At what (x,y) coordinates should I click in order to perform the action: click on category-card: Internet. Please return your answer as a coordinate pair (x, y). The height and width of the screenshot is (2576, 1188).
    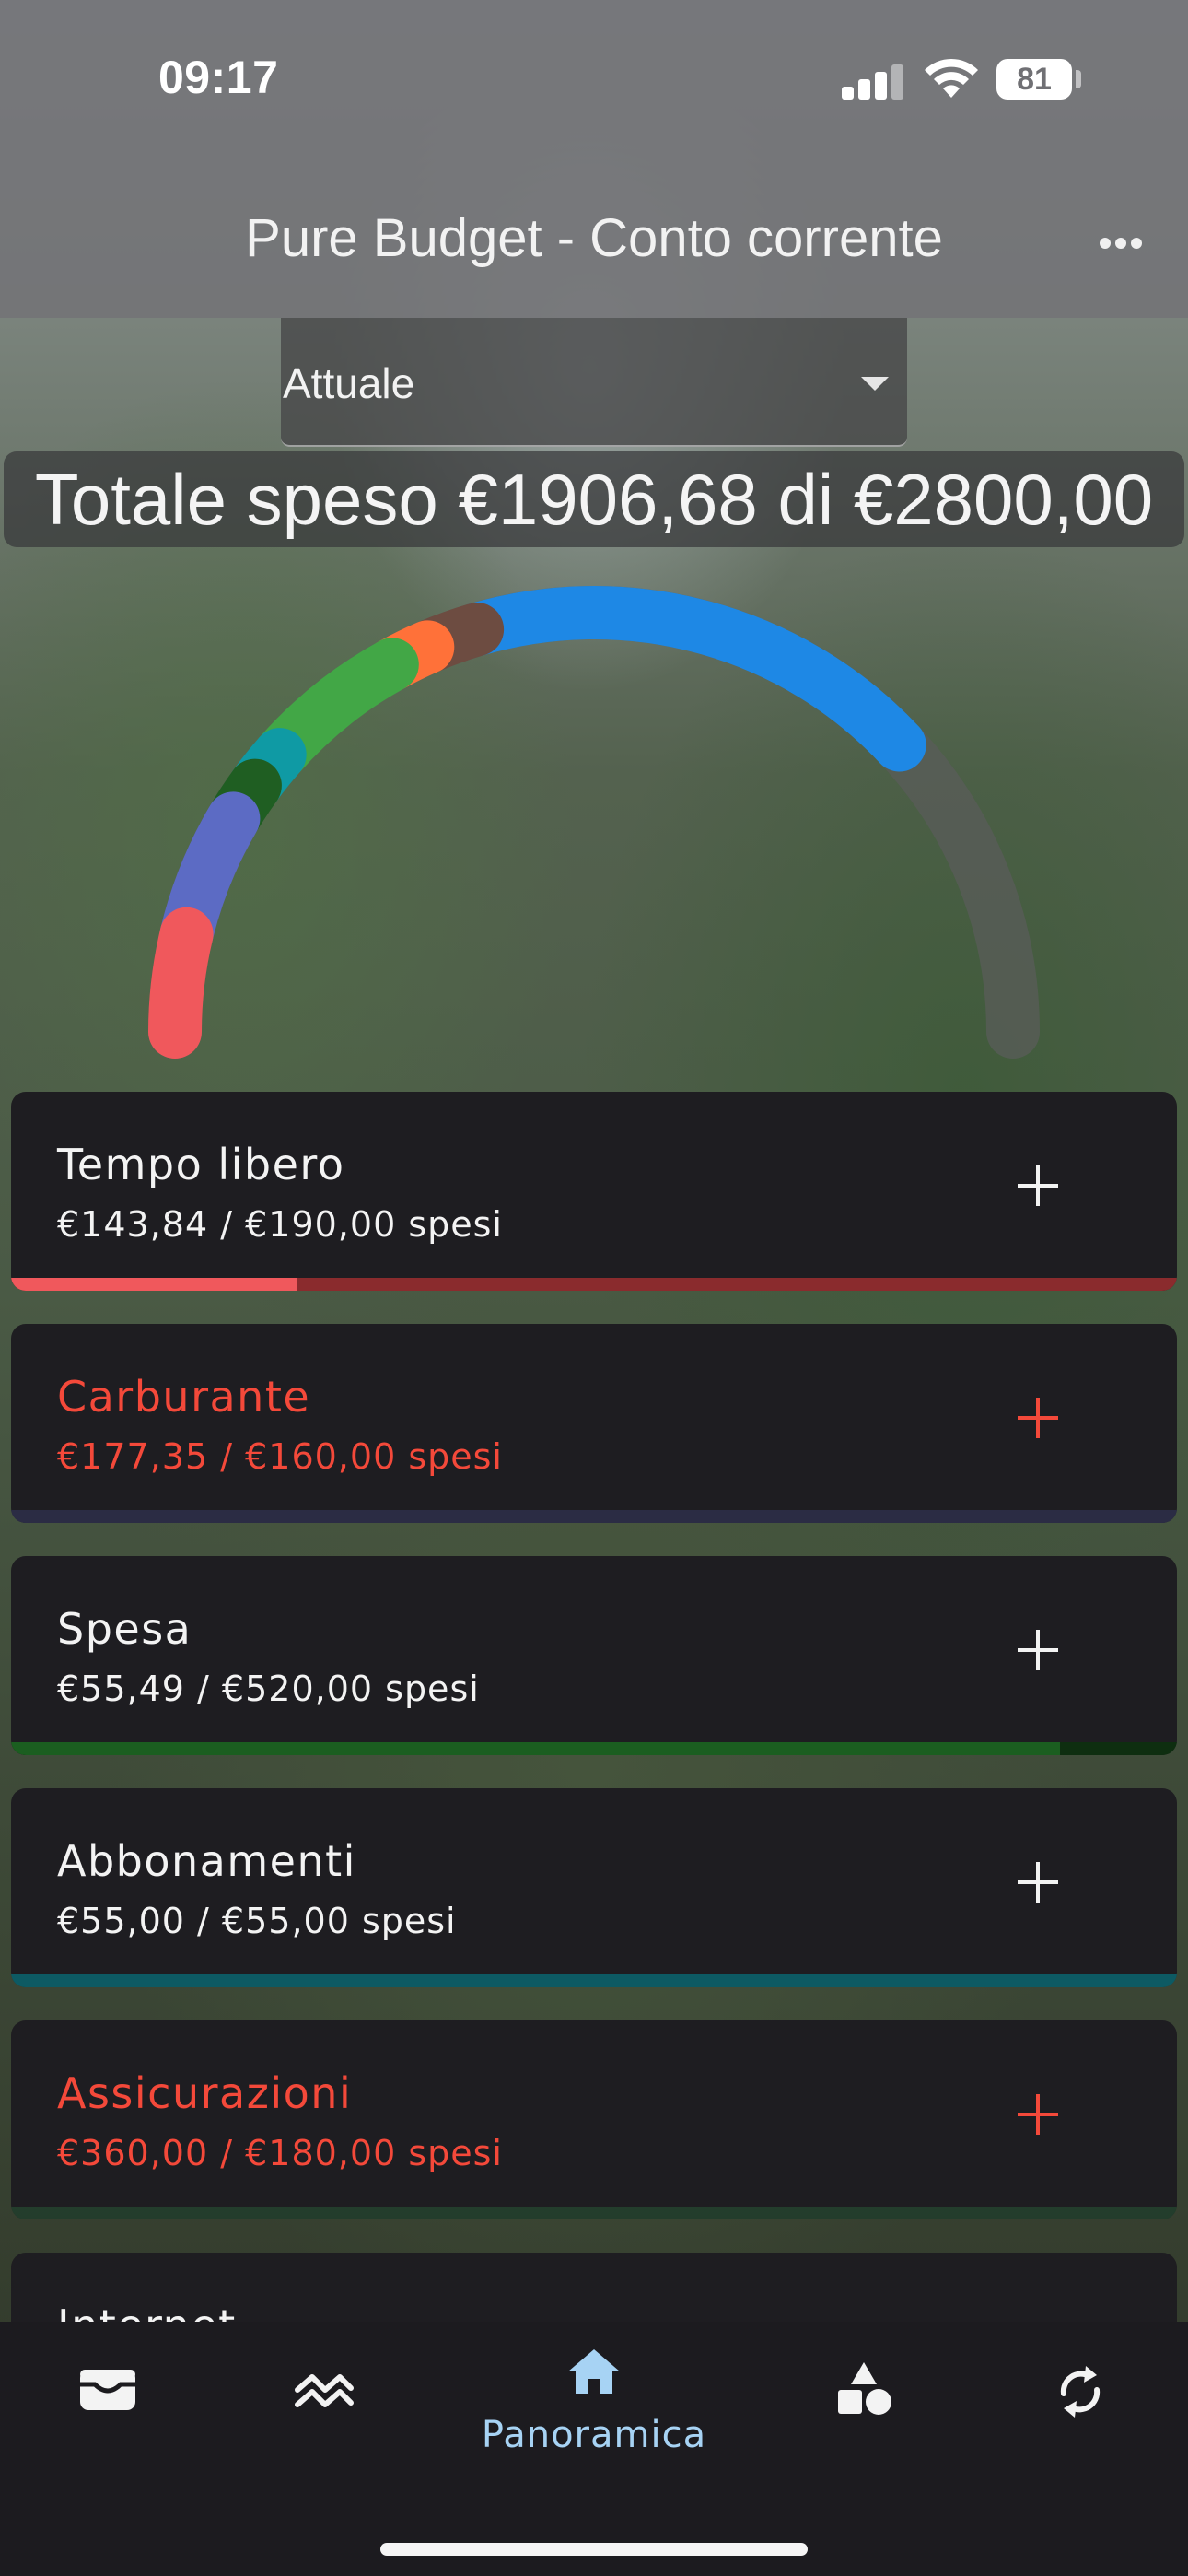
    Looking at the image, I should click on (594, 2287).